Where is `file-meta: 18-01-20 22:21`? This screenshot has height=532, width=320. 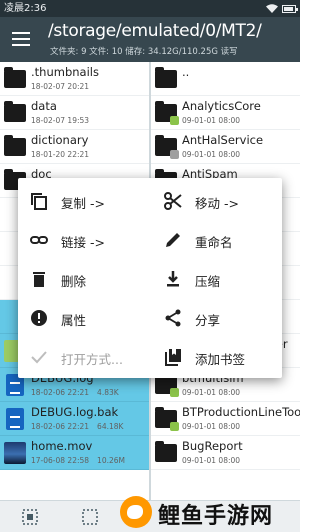 file-meta: 18-01-20 22:21 is located at coordinates (64, 154).